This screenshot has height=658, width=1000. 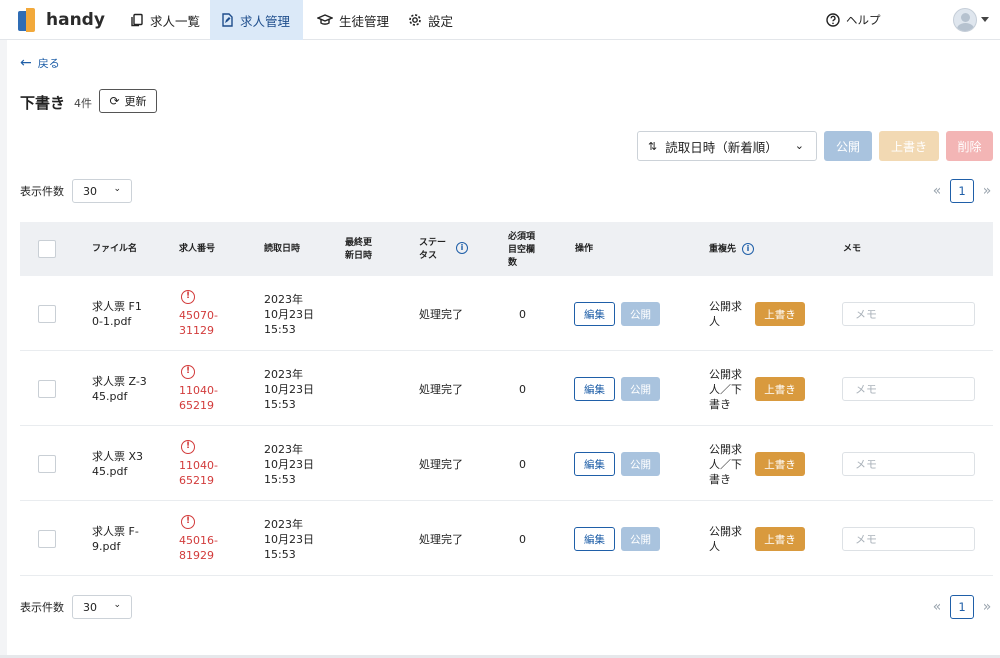 What do you see at coordinates (75, 20) in the screenshot?
I see `brand-name: handy` at bounding box center [75, 20].